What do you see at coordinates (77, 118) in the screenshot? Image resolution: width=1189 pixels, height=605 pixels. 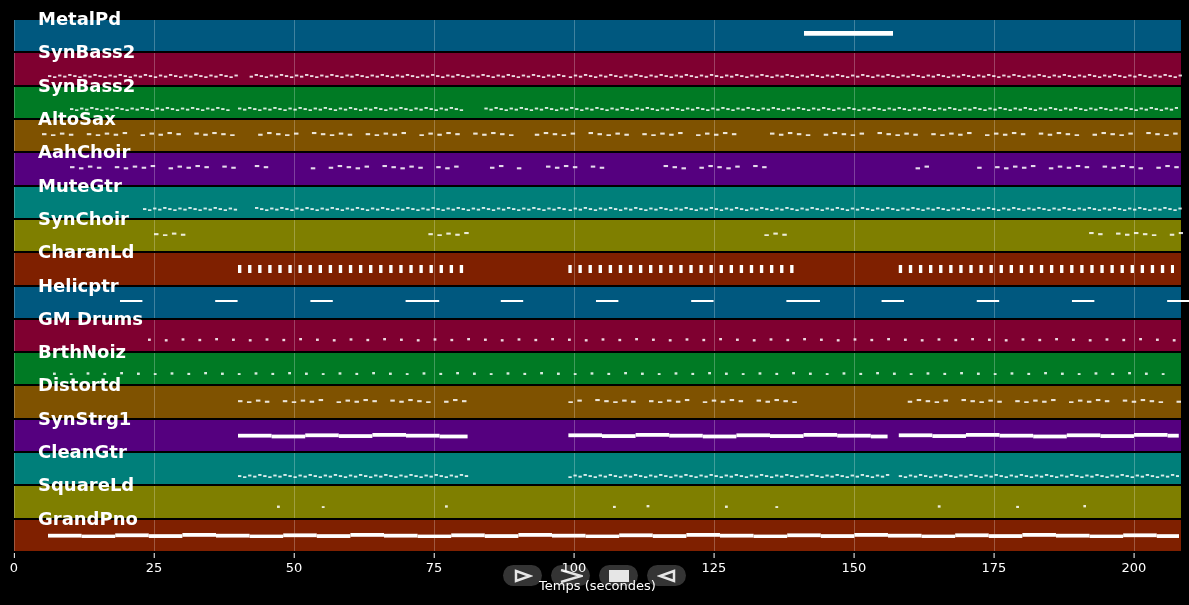 I see `track-label: AltoSax` at bounding box center [77, 118].